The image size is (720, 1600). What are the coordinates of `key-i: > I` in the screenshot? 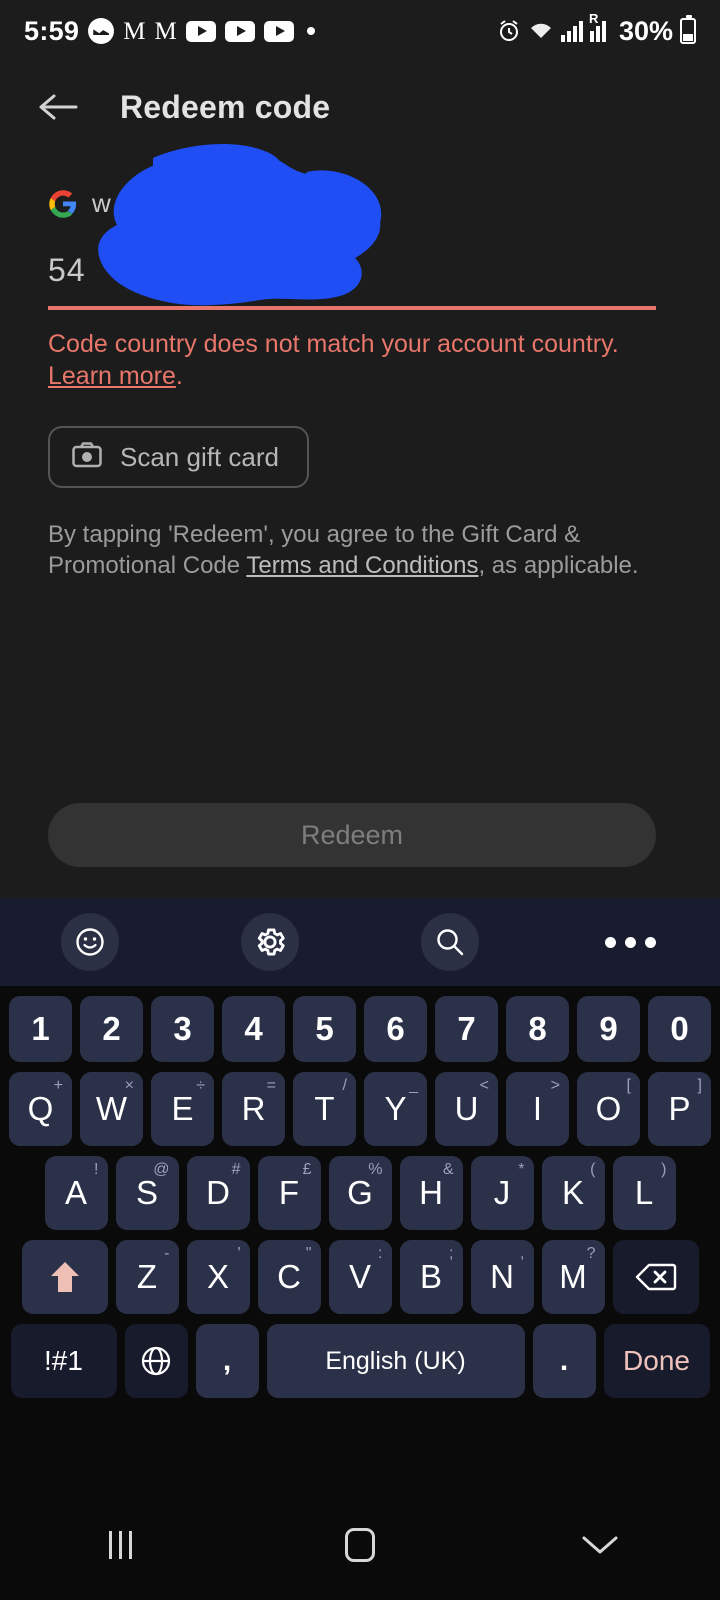 It's located at (537, 1109).